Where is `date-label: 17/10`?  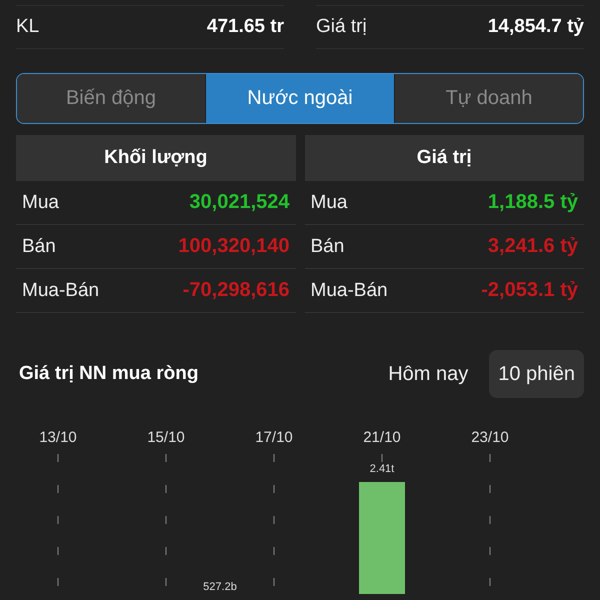
date-label: 17/10 is located at coordinates (274, 437).